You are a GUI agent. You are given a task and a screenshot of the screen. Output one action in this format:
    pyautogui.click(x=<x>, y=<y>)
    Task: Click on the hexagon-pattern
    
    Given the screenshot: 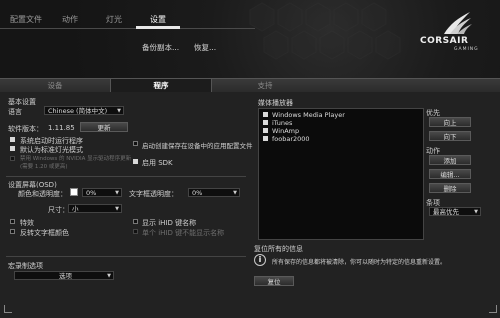 What is the action you would take?
    pyautogui.click(x=325, y=31)
    